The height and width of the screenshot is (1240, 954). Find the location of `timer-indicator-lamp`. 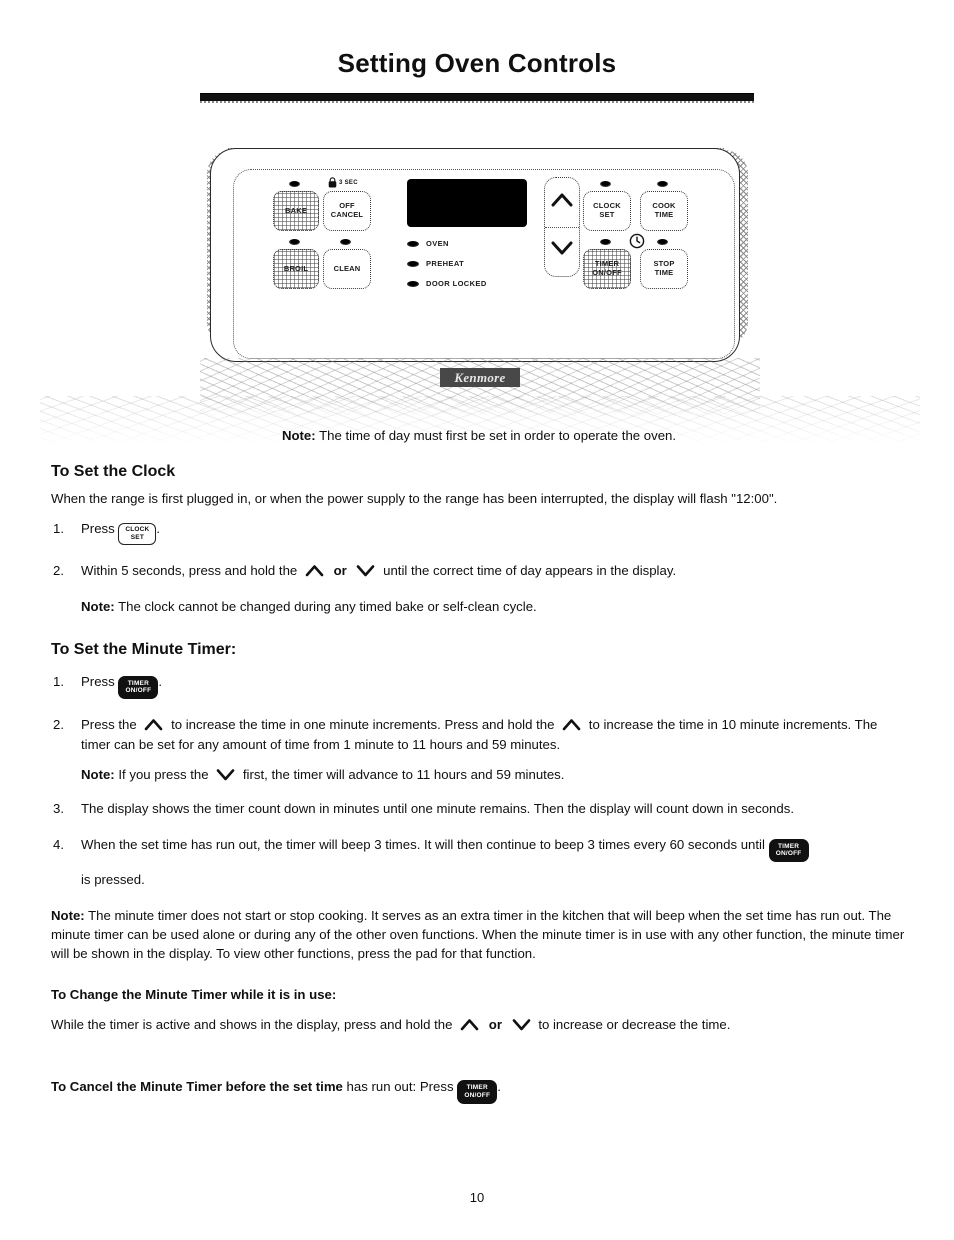

timer-indicator-lamp is located at coordinates (605, 242).